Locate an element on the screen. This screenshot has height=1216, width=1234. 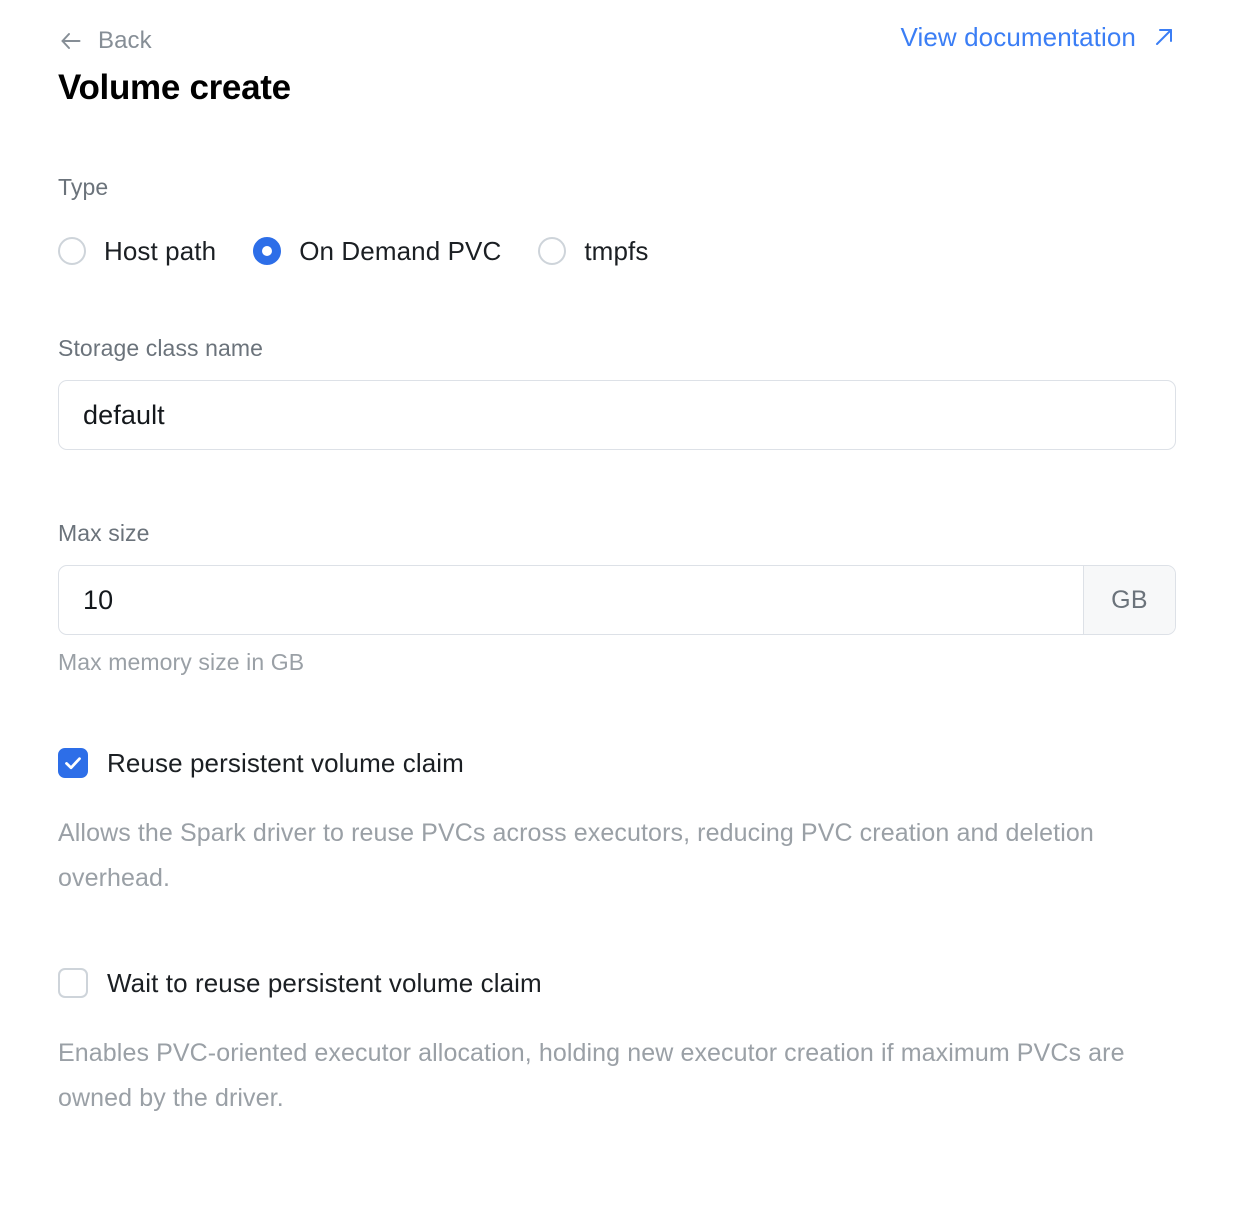
wait-reuse-pvc-checkbox-row: Wait to reuse persistent volume claim is located at coordinates (300, 983).